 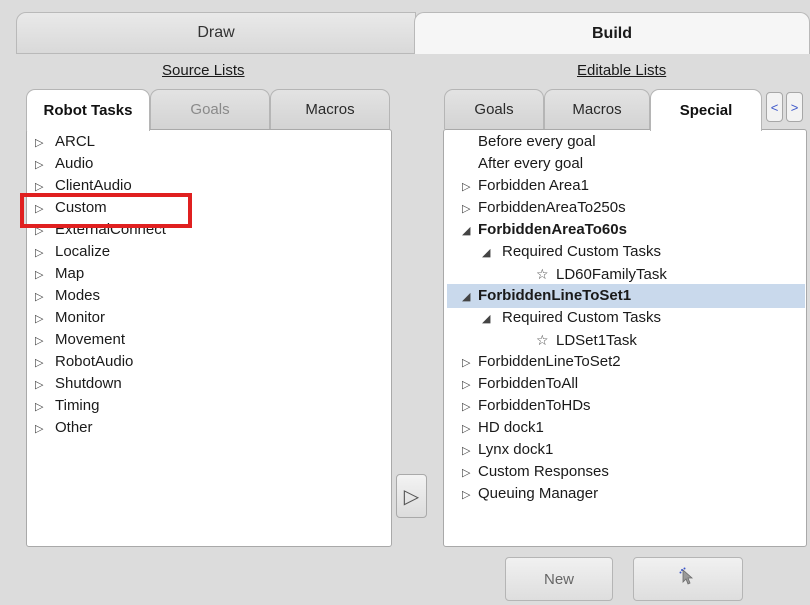 What do you see at coordinates (706, 110) in the screenshot?
I see `tab-editable-special: Special` at bounding box center [706, 110].